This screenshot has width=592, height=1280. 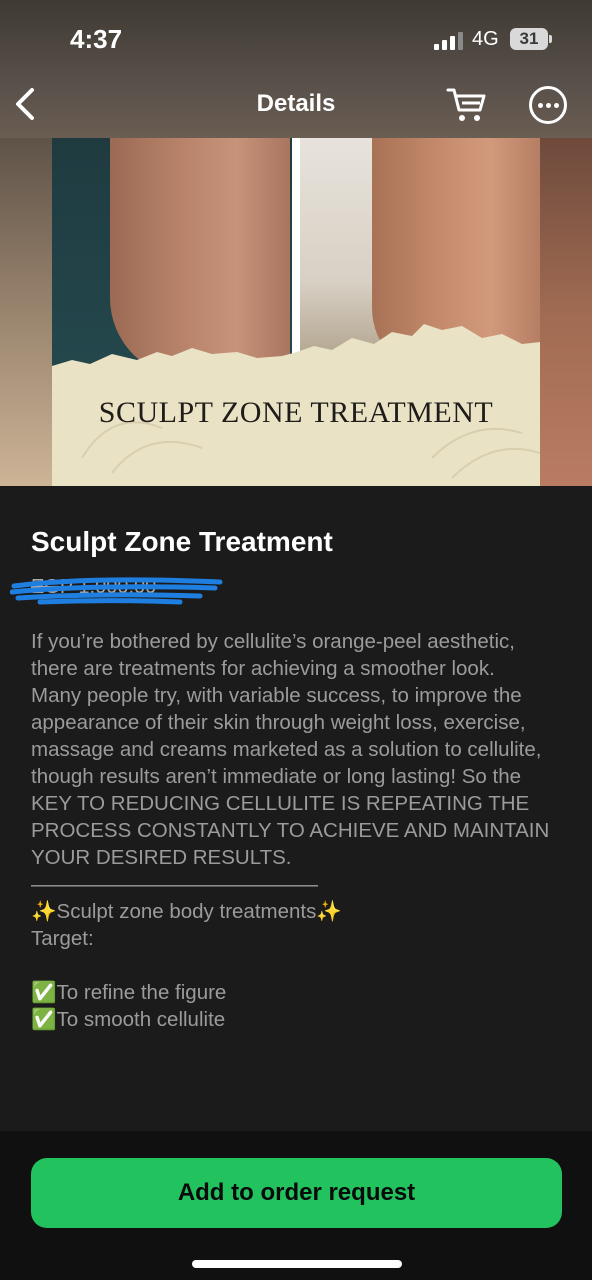 What do you see at coordinates (467, 104) in the screenshot?
I see `cart-icon` at bounding box center [467, 104].